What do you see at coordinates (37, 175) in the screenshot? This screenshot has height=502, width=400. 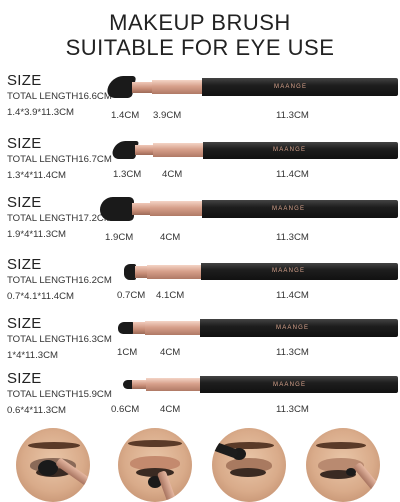 I see `size-spec: 1.3*4*11.4CM` at bounding box center [37, 175].